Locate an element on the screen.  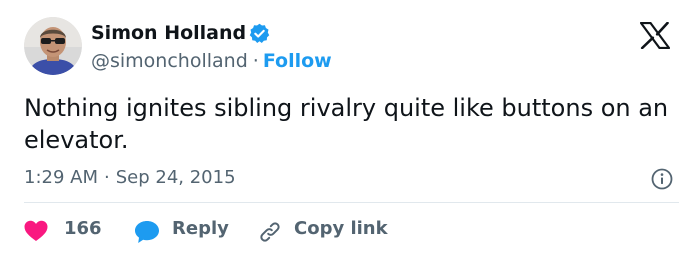
like-count: 166 is located at coordinates (83, 228).